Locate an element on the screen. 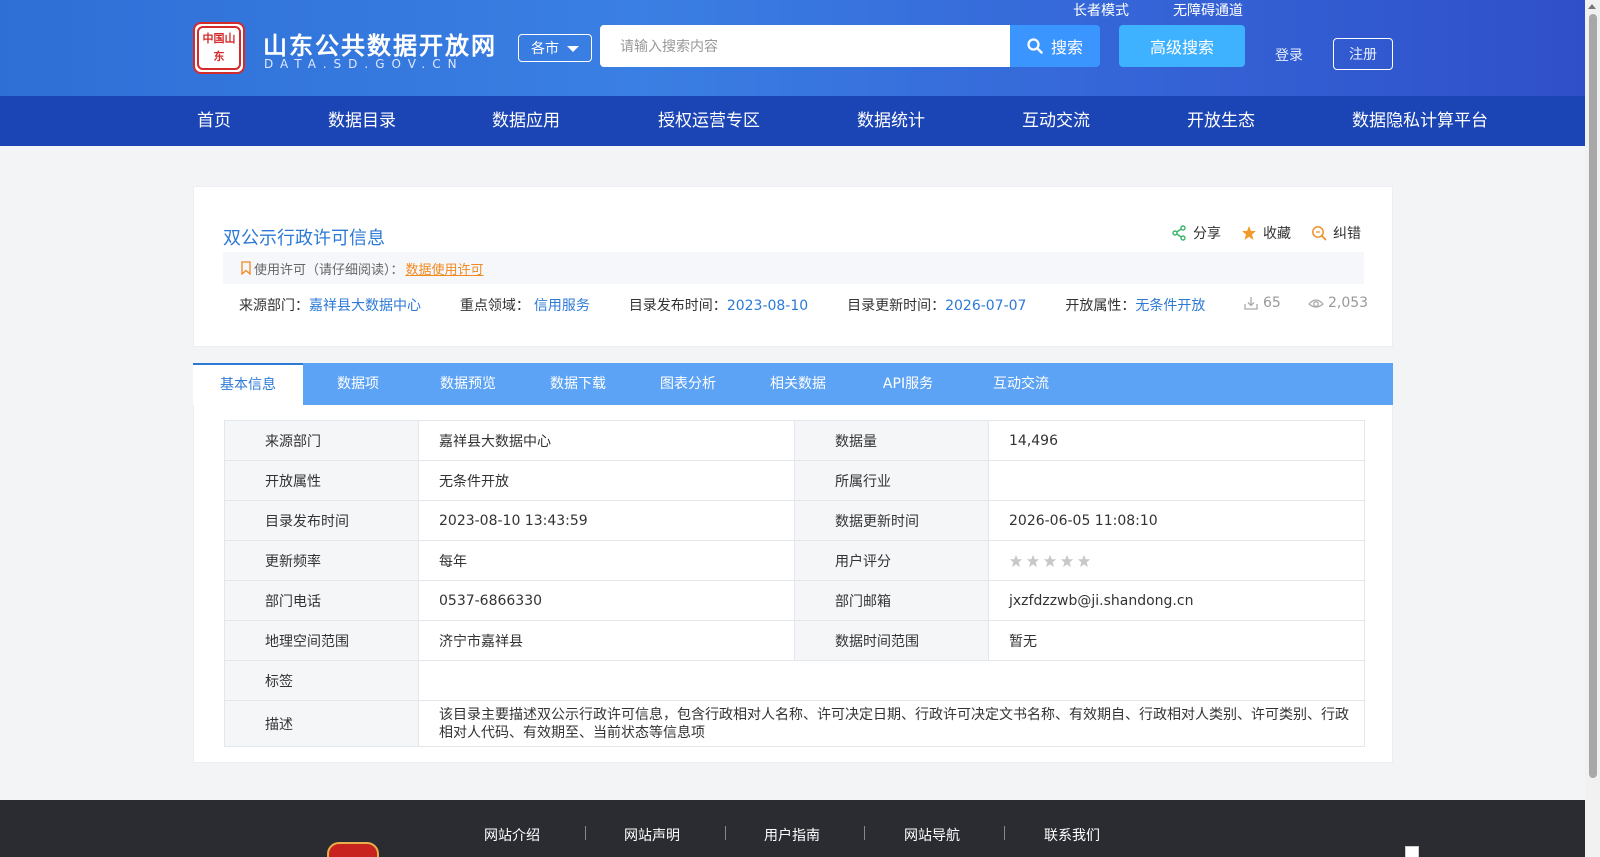 This screenshot has width=1600, height=857. scrollbar-thumb is located at coordinates (1593, 396).